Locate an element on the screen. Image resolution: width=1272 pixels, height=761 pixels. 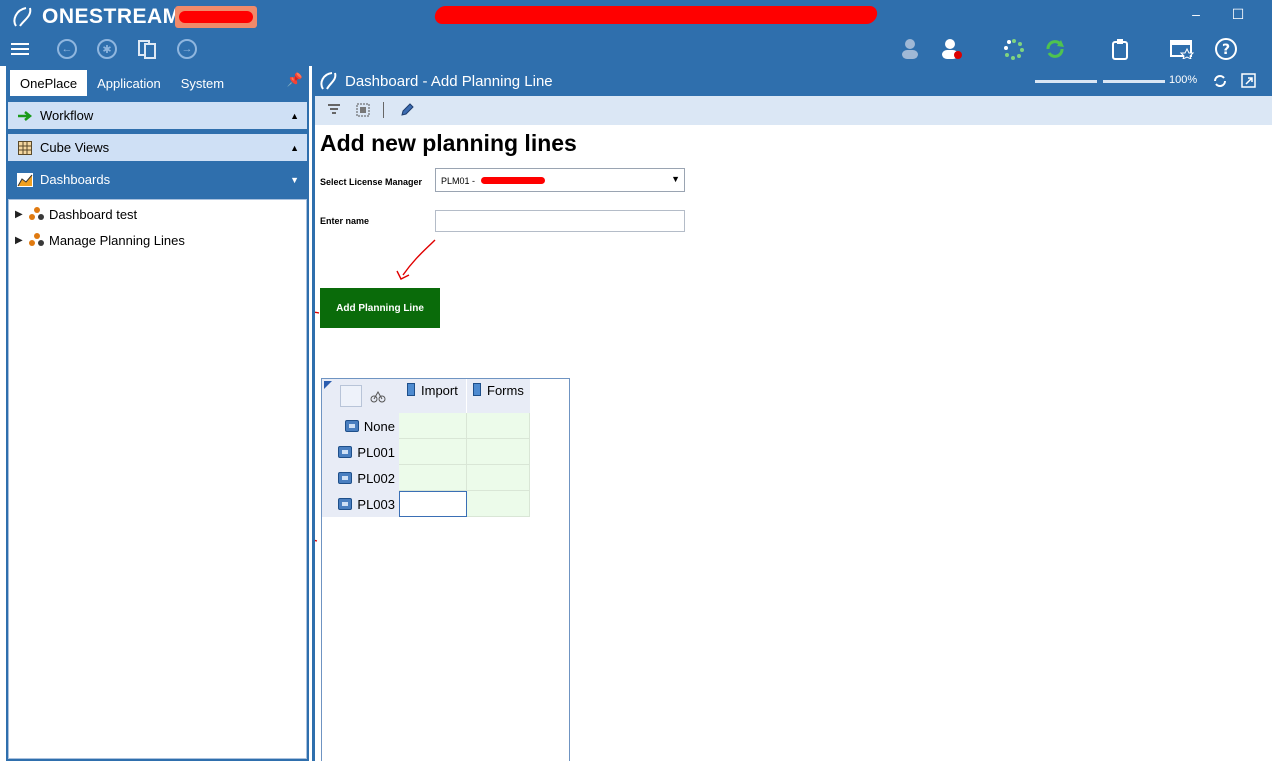
settings-icon: ✱ is located at coordinates (107, 49).